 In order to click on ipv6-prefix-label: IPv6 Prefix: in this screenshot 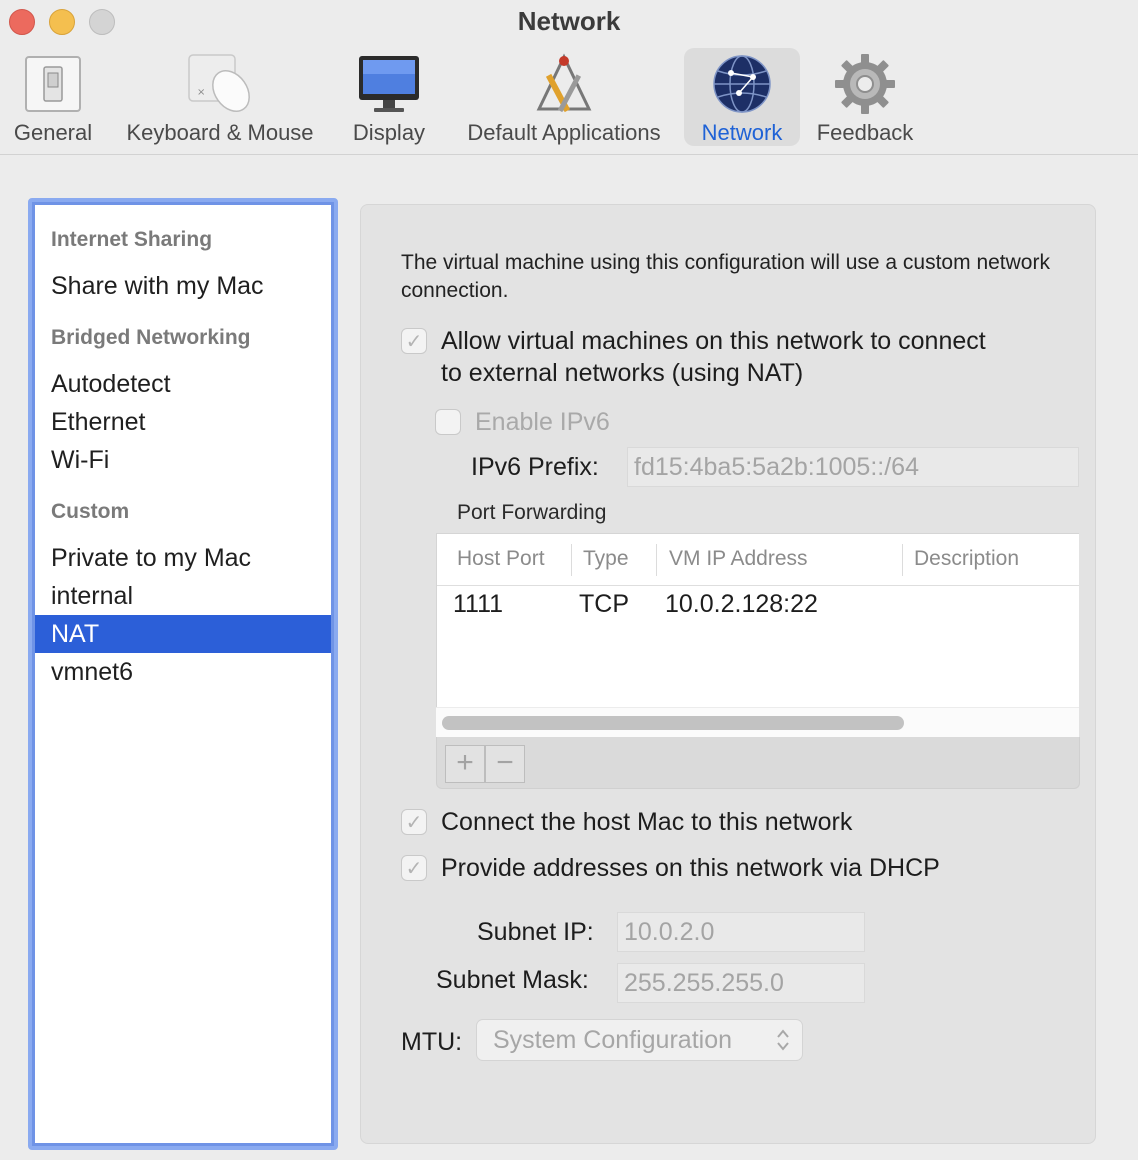, I will do `click(535, 467)`.